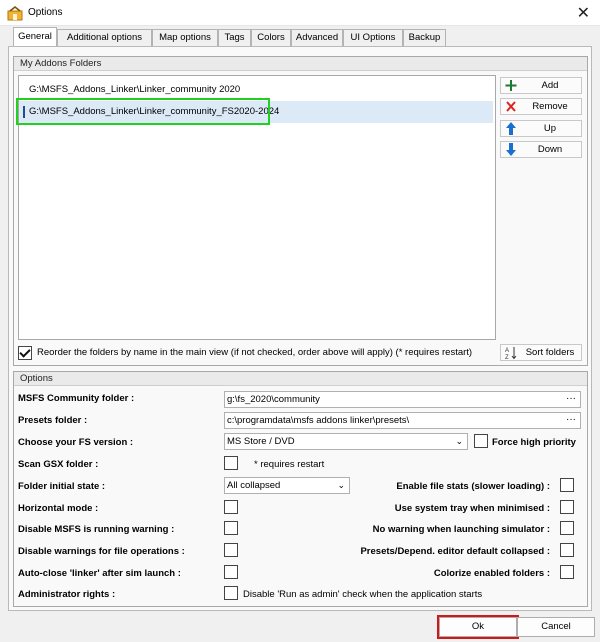  What do you see at coordinates (231, 507) in the screenshot?
I see `horizontal-mode-checkbox` at bounding box center [231, 507].